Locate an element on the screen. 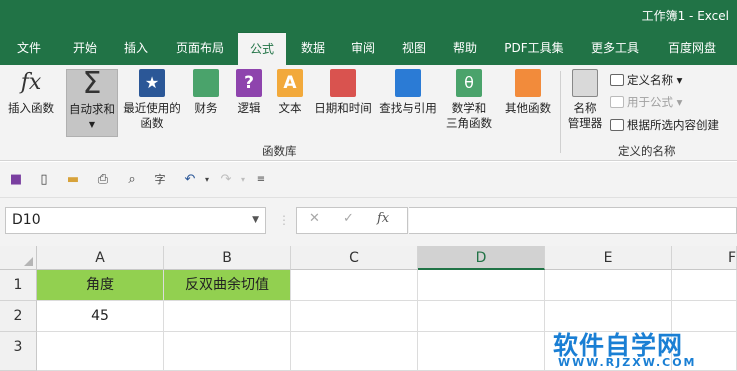 The height and width of the screenshot is (371, 737). column-header-d: D is located at coordinates (481, 258).